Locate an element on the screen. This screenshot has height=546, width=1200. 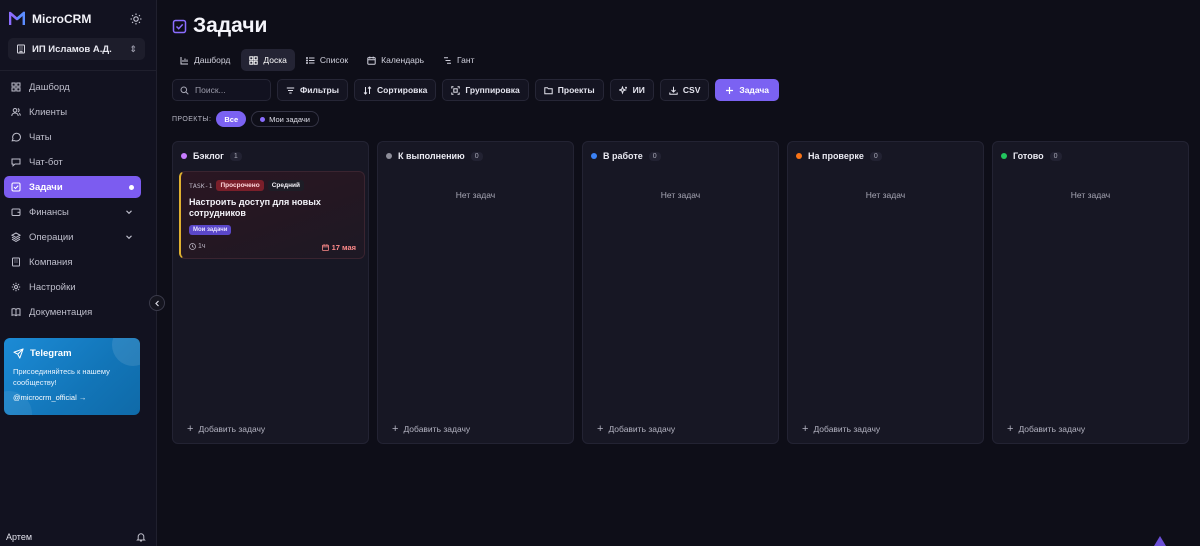
projects-button: Проекты is located at coordinates (569, 90).